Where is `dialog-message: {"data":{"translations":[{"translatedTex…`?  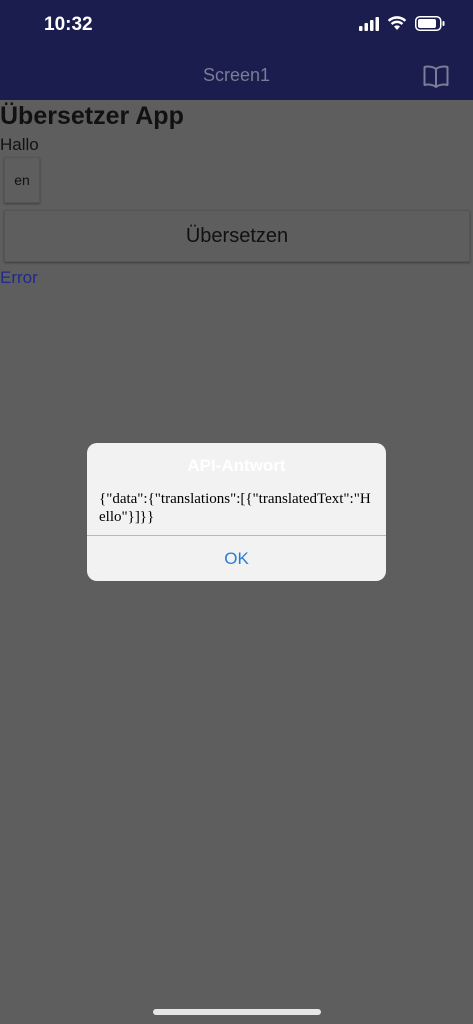
dialog-message: {"data":{"translations":[{"translatedTex… is located at coordinates (235, 508).